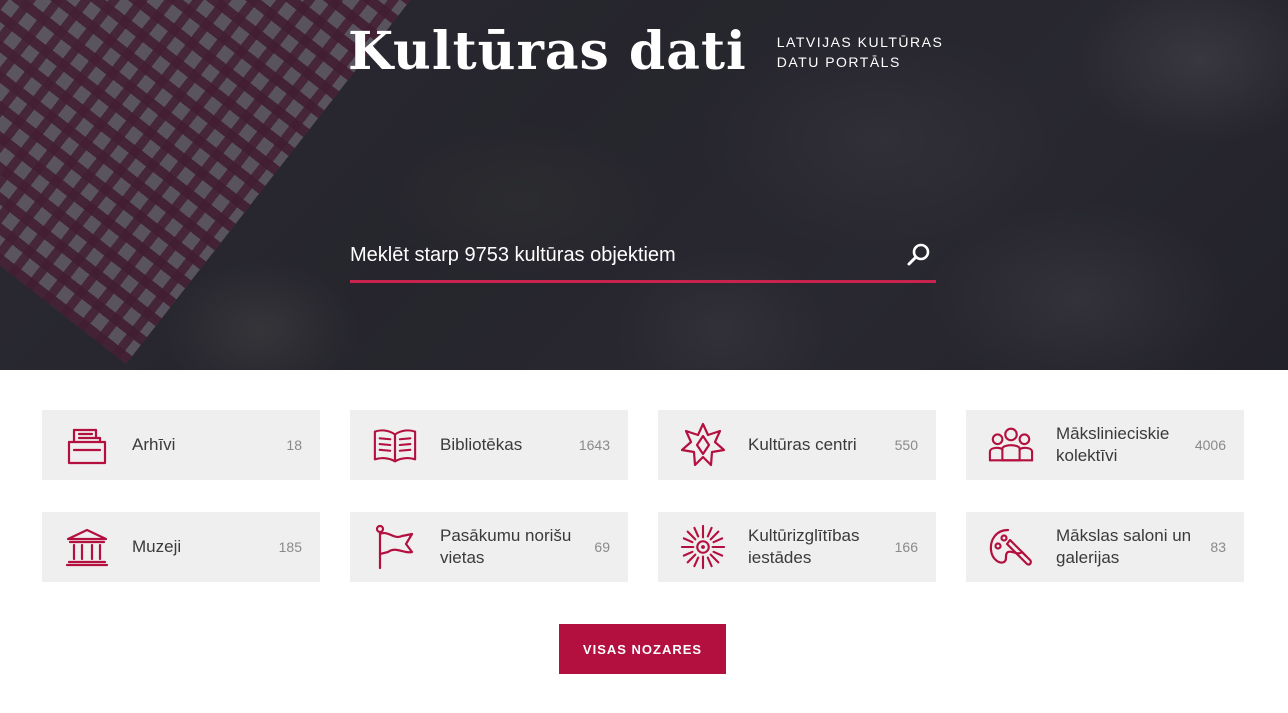 The width and height of the screenshot is (1288, 713). Describe the element at coordinates (1011, 547) in the screenshot. I see `palette-icon` at that location.